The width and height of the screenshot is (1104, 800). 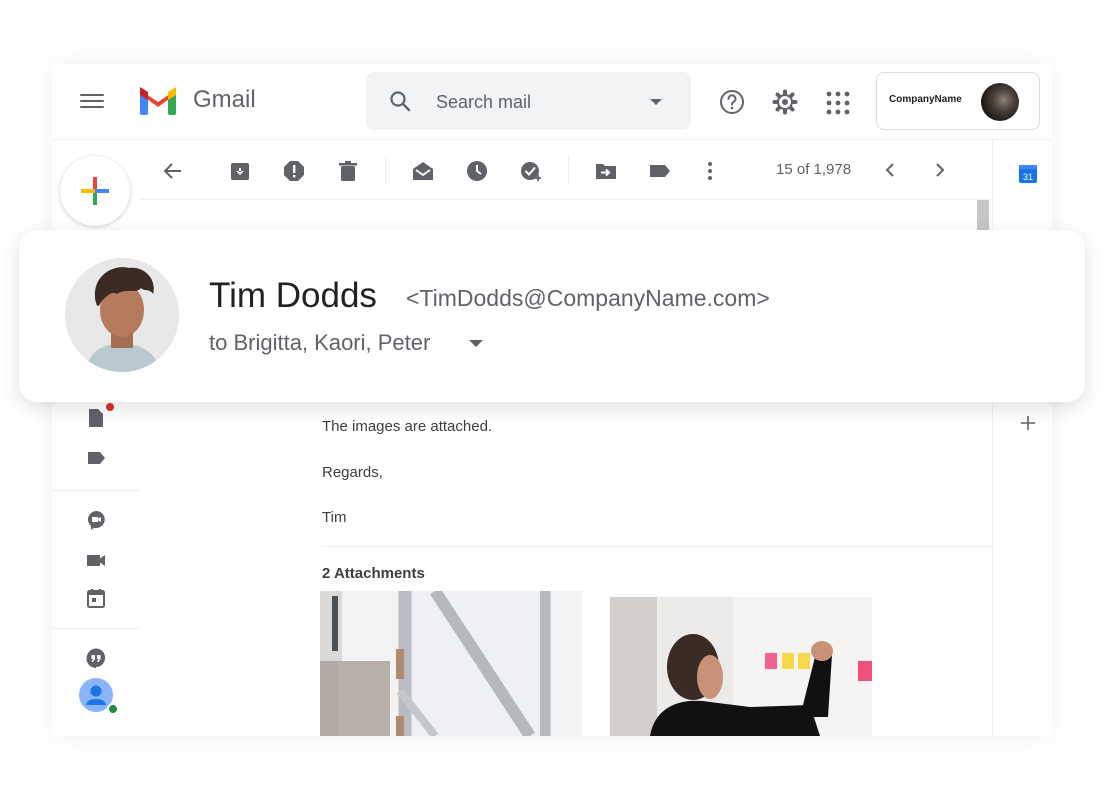 What do you see at coordinates (334, 517) in the screenshot?
I see `email-signature: Tim` at bounding box center [334, 517].